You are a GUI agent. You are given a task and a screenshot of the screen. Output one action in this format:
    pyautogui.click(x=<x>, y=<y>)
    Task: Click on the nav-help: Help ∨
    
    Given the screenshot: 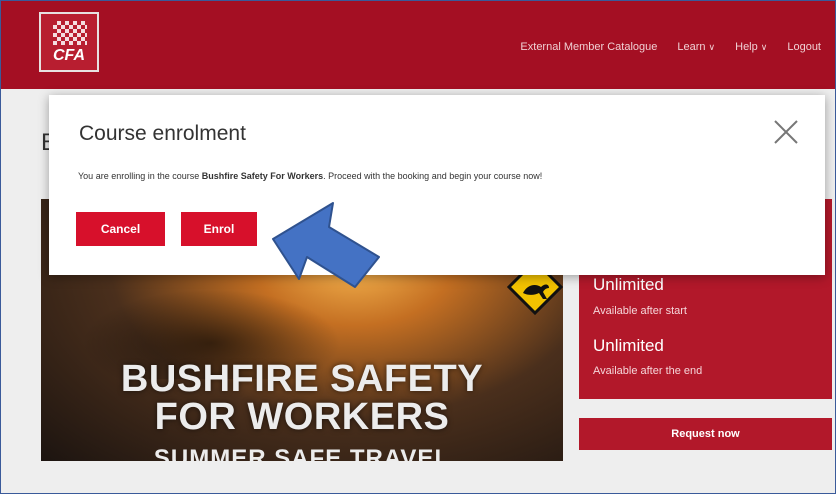 What is the action you would take?
    pyautogui.click(x=751, y=47)
    